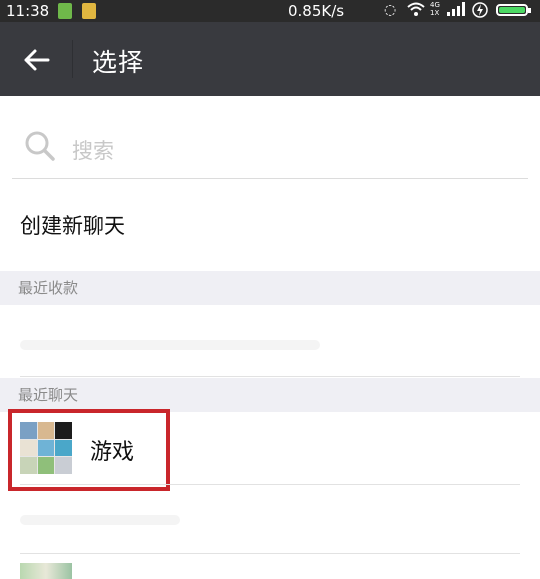  Describe the element at coordinates (28, 11) in the screenshot. I see `status-time: 11:38` at that location.